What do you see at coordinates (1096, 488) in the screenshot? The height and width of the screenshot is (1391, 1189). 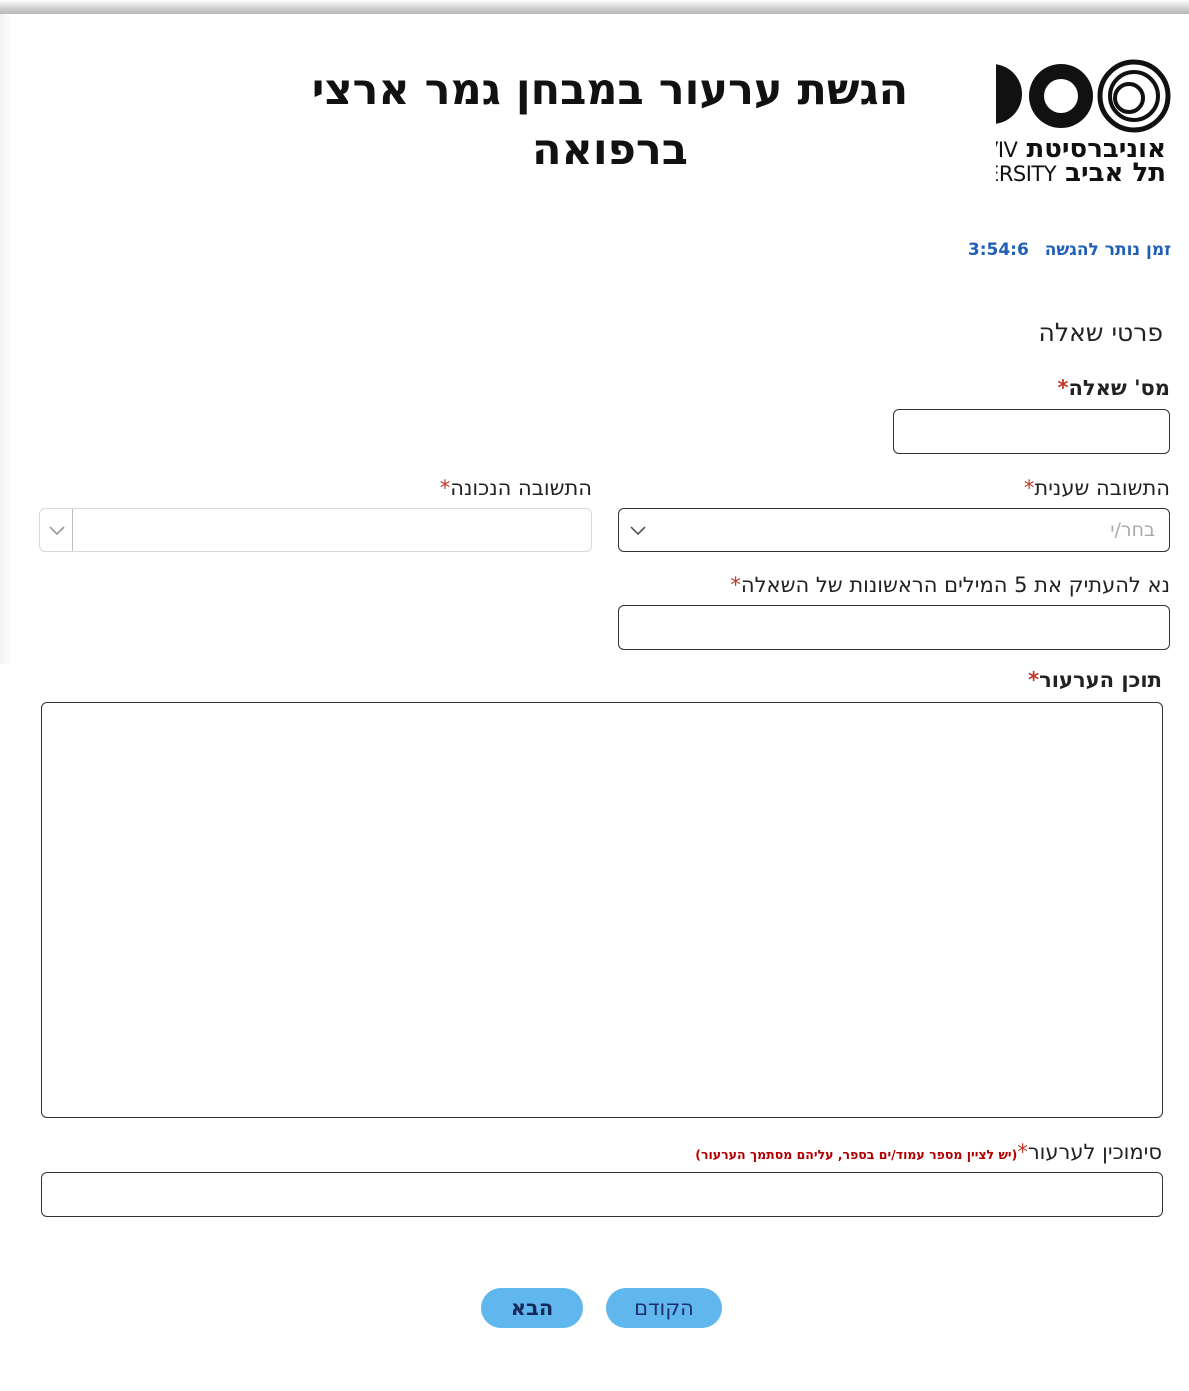 I see `my-answer-label: התשובה שענית*` at bounding box center [1096, 488].